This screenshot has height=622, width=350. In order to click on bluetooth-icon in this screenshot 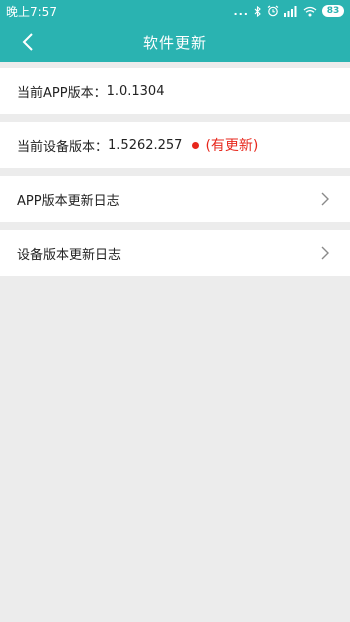, I will do `click(258, 11)`.